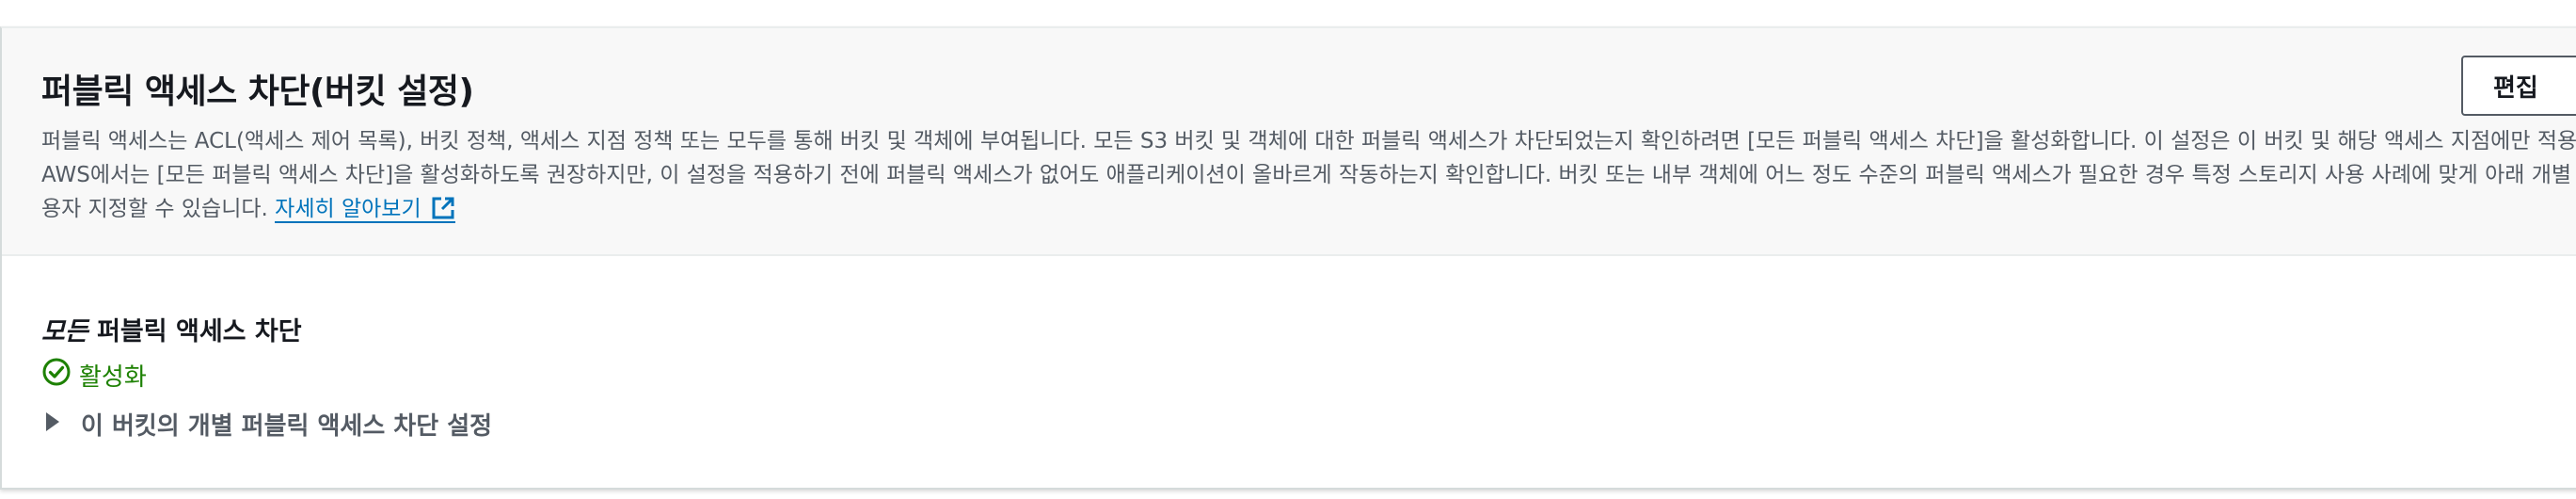 Image resolution: width=2576 pixels, height=499 pixels. What do you see at coordinates (1309, 211) in the screenshot?
I see `description-line-3: 용자 지정할 수 있습니다. 자세히 알아보기` at bounding box center [1309, 211].